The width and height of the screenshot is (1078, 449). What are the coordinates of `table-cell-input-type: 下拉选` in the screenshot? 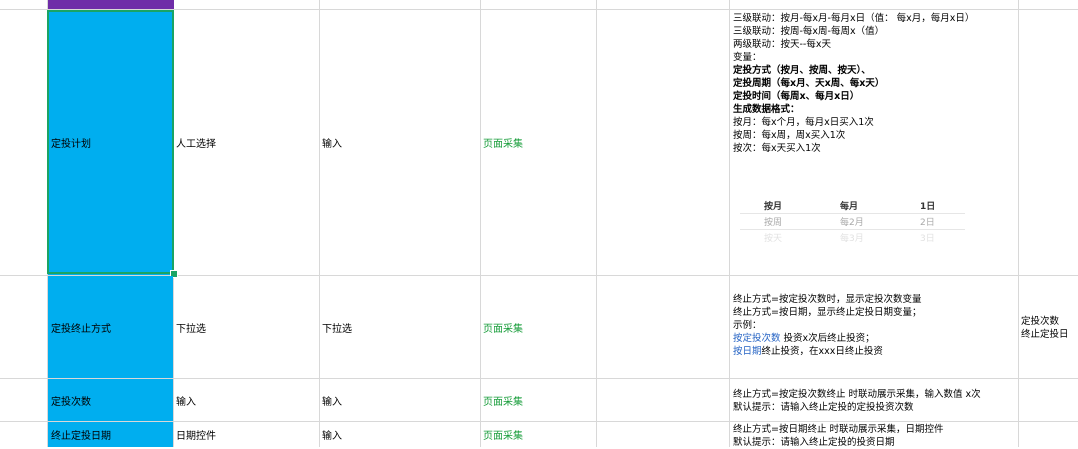 It's located at (337, 327).